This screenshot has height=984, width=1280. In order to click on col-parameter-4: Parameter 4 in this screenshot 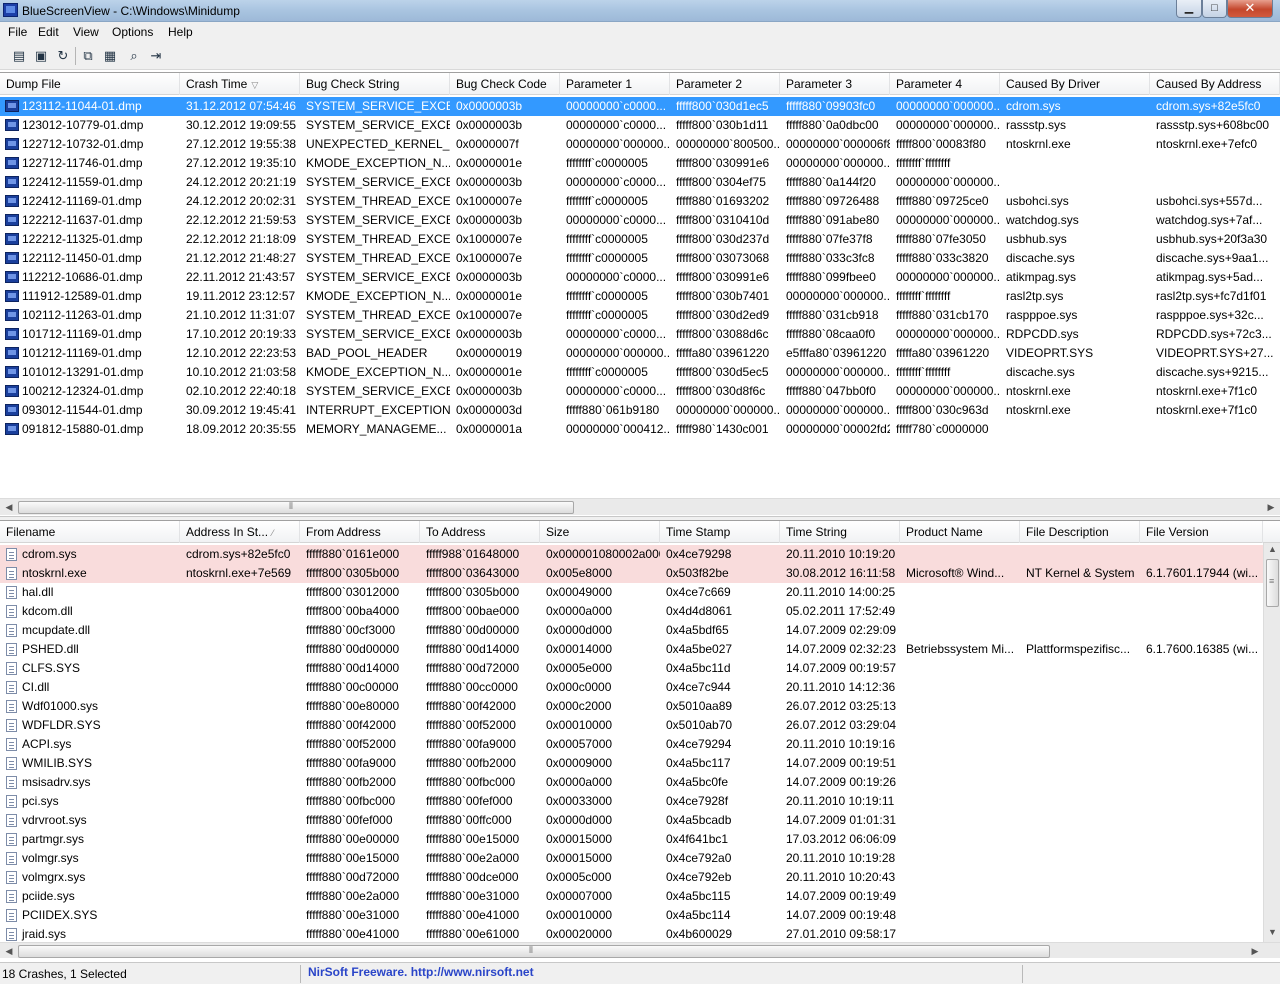, I will do `click(945, 84)`.